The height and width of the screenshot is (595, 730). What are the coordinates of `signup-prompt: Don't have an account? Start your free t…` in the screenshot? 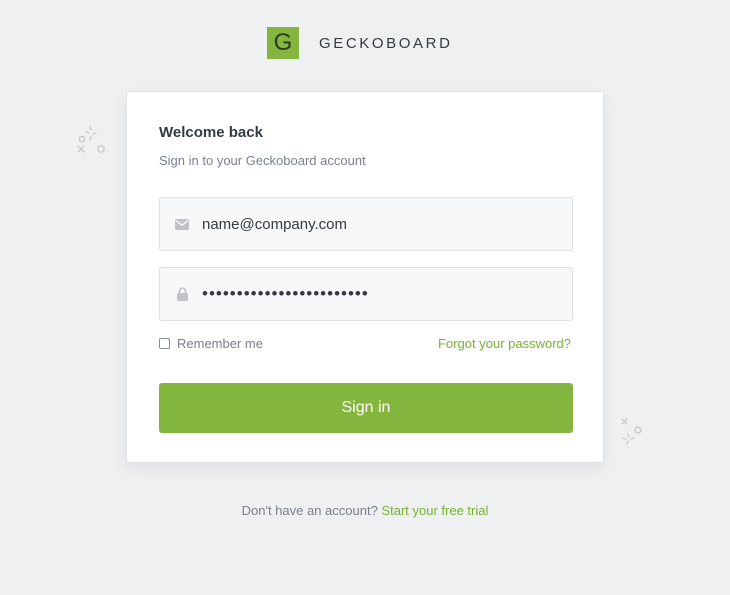 It's located at (365, 510).